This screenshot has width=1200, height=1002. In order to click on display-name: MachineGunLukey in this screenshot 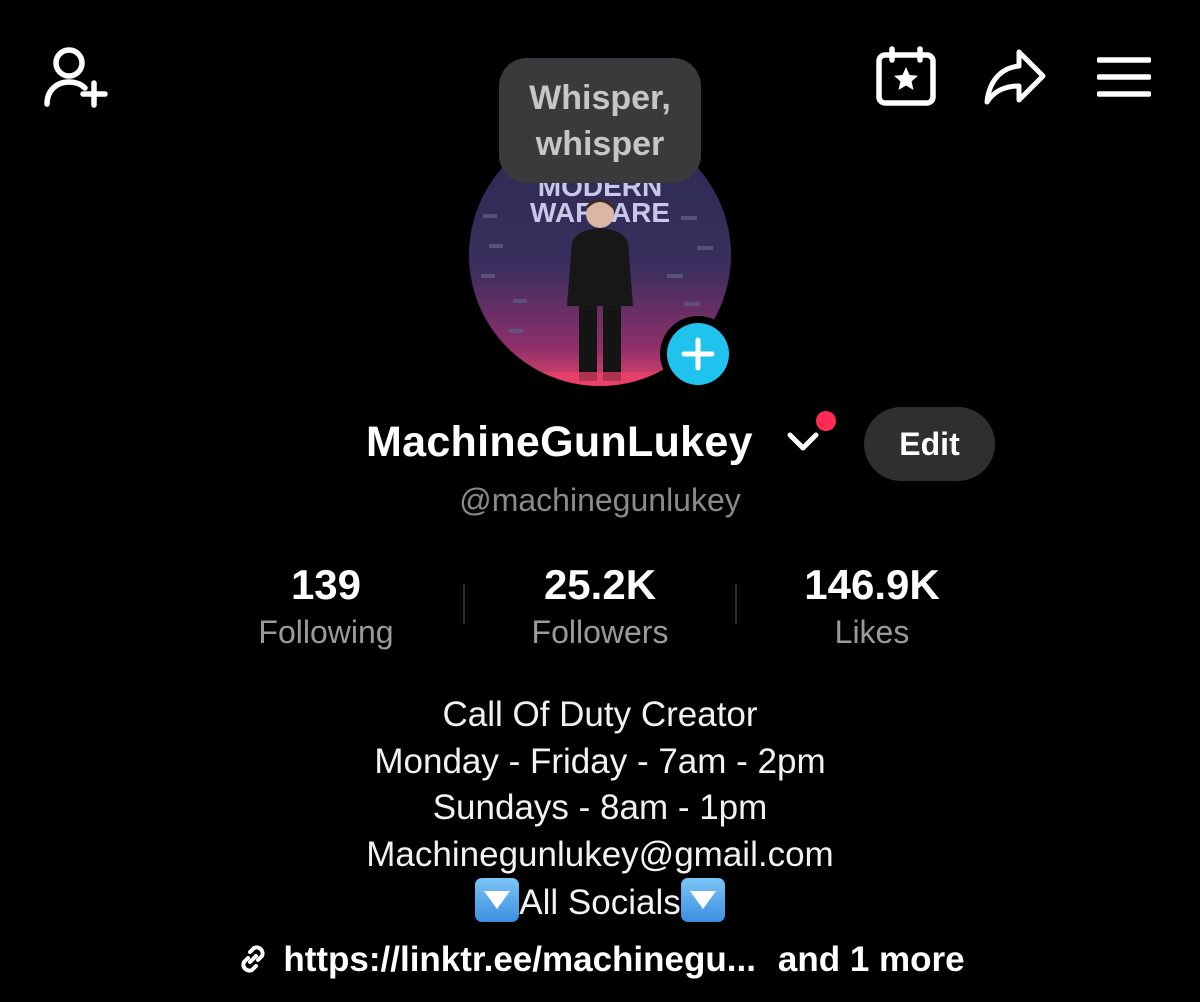, I will do `click(559, 442)`.